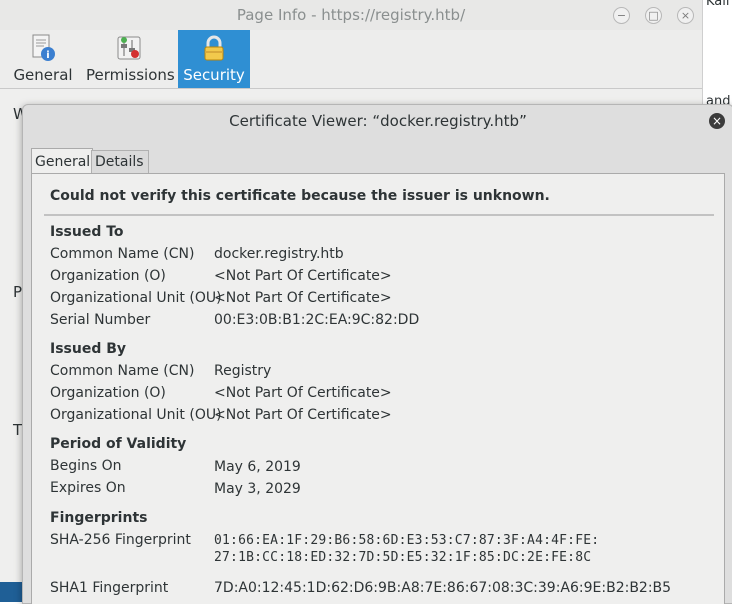 This screenshot has width=732, height=604. I want to click on window-title: Page Info - https://registry.htb/, so click(351, 15).